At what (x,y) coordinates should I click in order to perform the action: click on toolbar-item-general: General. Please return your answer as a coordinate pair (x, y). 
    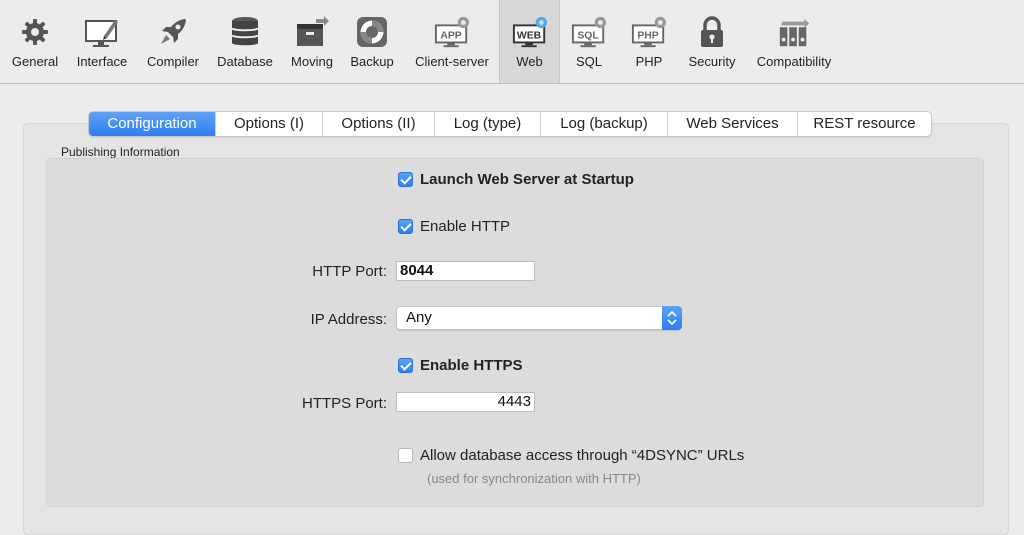
    Looking at the image, I should click on (35, 41).